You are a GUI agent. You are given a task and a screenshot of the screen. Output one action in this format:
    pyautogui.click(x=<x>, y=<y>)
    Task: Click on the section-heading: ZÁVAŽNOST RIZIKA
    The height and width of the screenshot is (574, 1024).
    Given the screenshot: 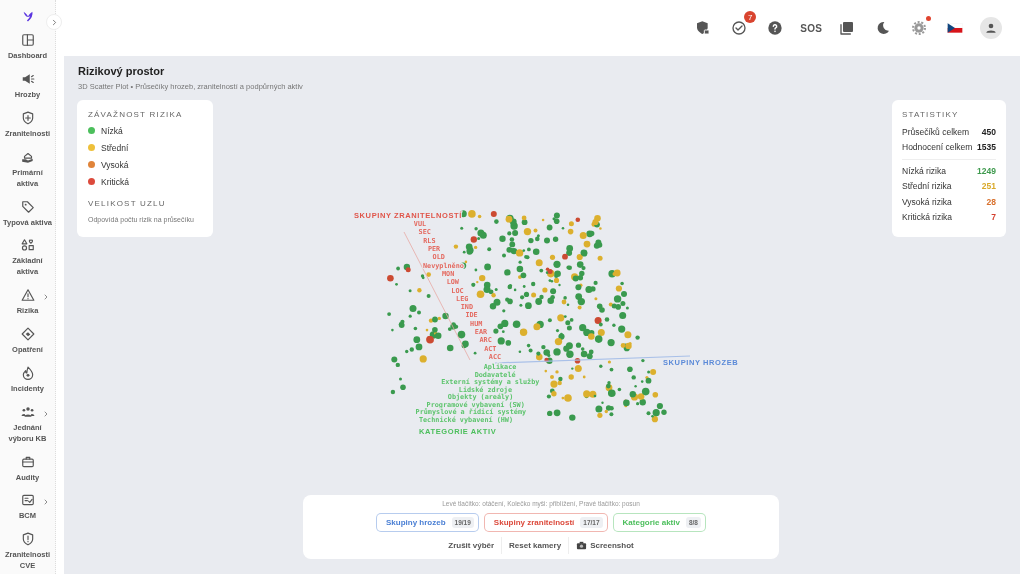 What is the action you would take?
    pyautogui.click(x=136, y=114)
    